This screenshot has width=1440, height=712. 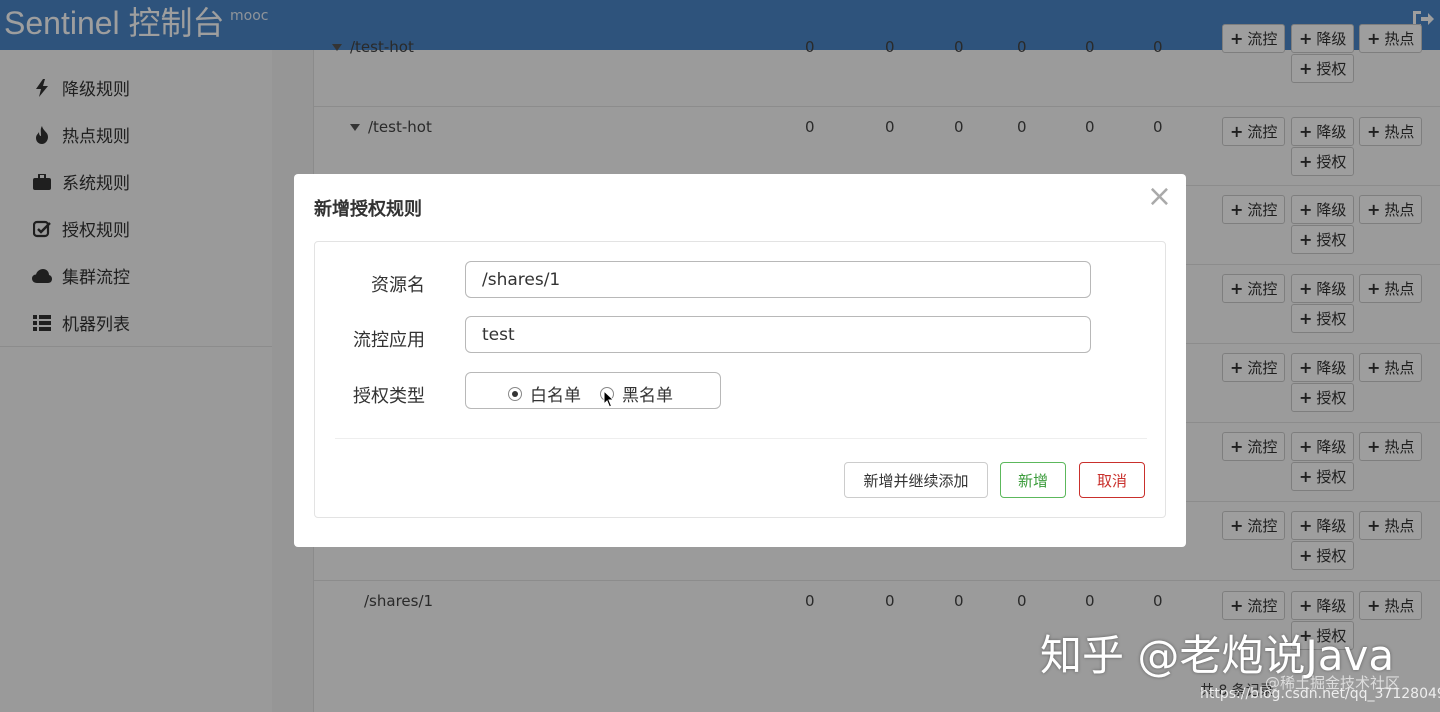 I want to click on resource-name-input: /shares/1, so click(x=778, y=279).